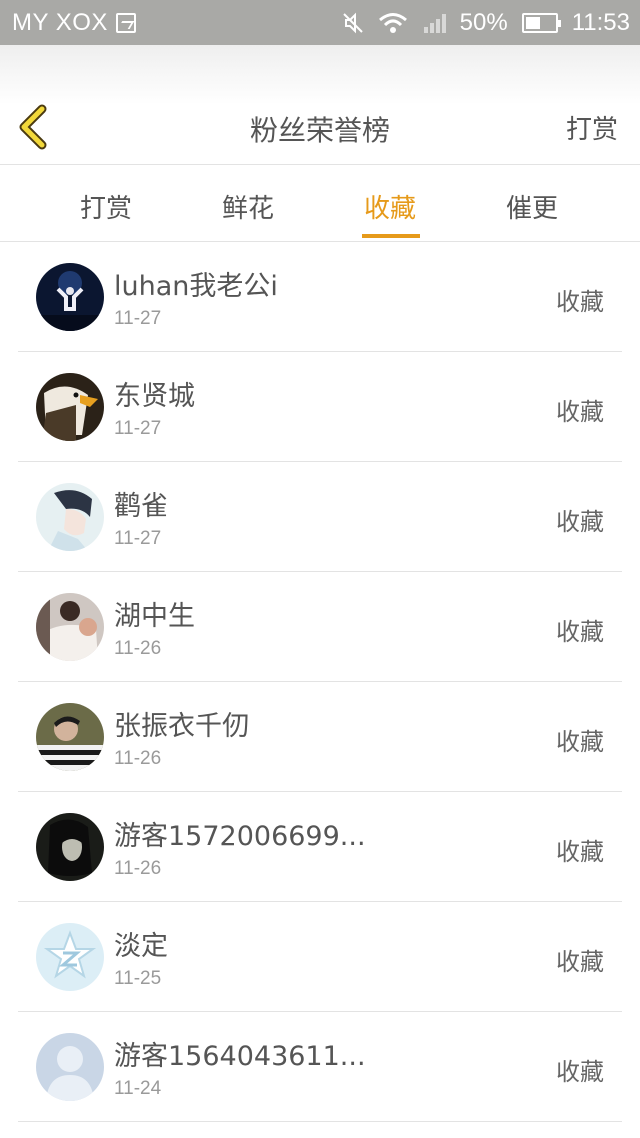 Image resolution: width=640 pixels, height=1138 pixels. I want to click on user-name: 淡定, so click(141, 946).